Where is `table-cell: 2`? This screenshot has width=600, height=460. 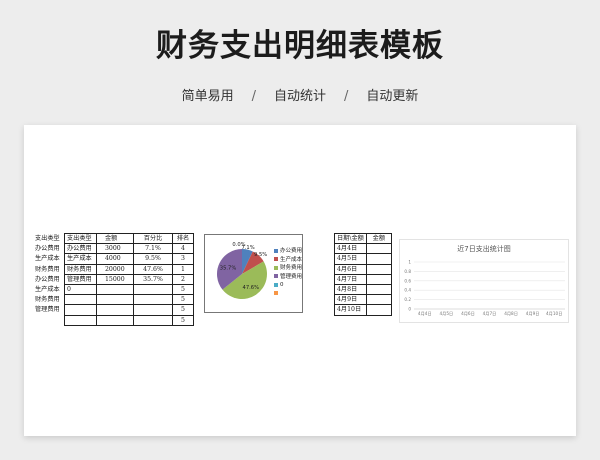
table-cell: 2 is located at coordinates (183, 279).